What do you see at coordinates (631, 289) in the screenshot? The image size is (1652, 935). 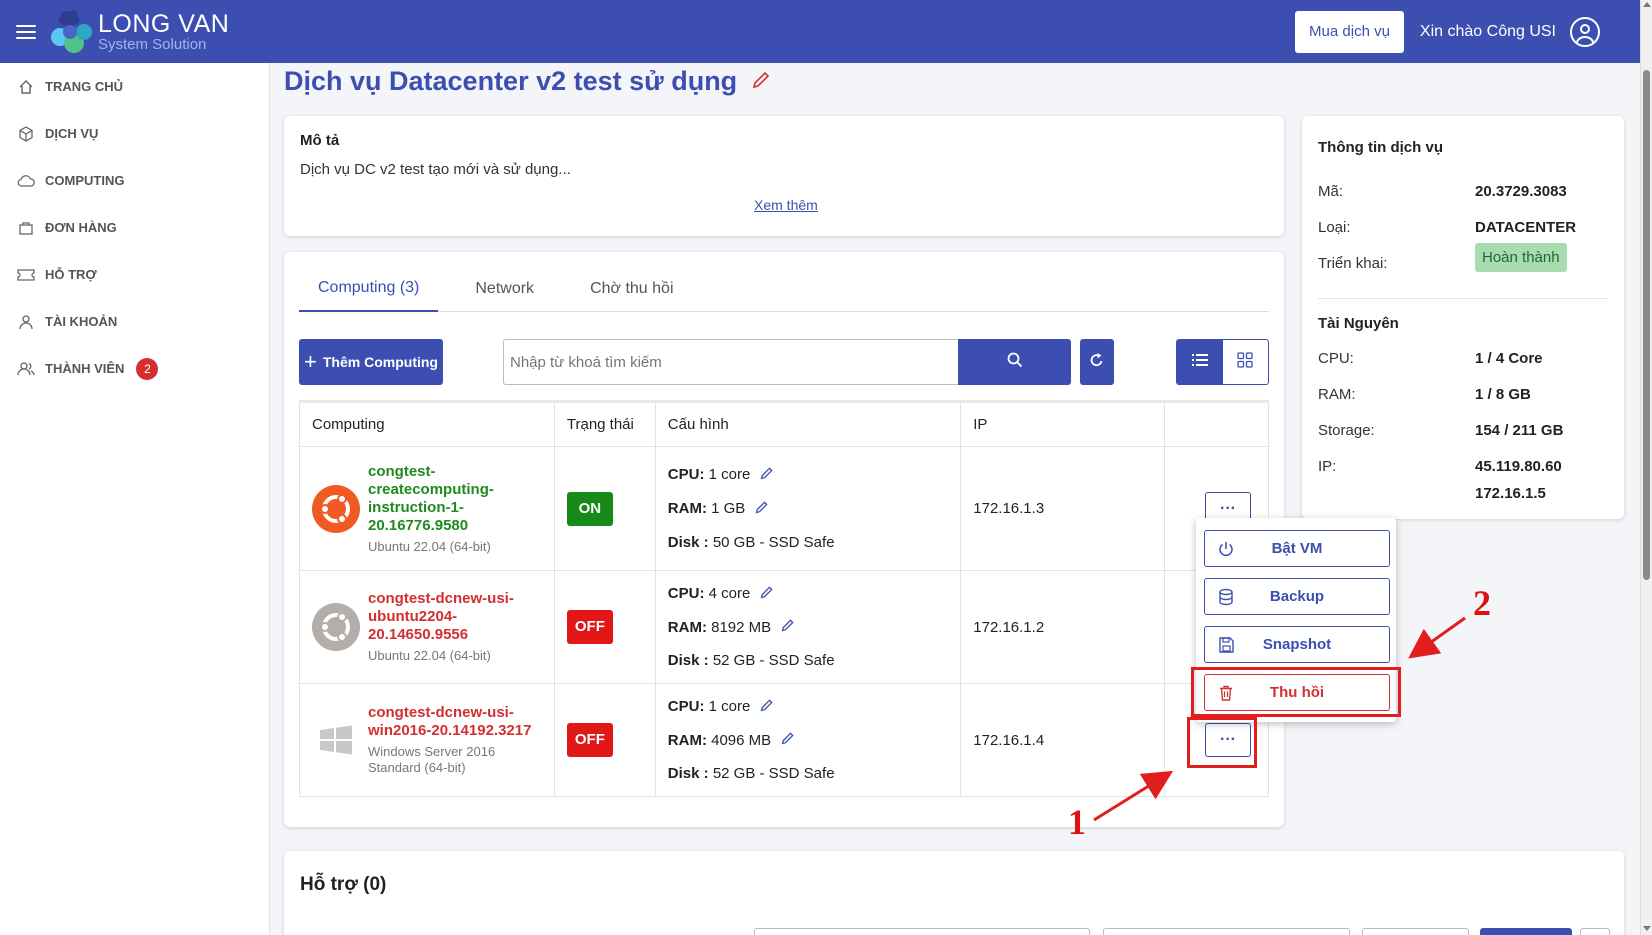 I see `tab-pending-recall: Chờ thu hồi` at bounding box center [631, 289].